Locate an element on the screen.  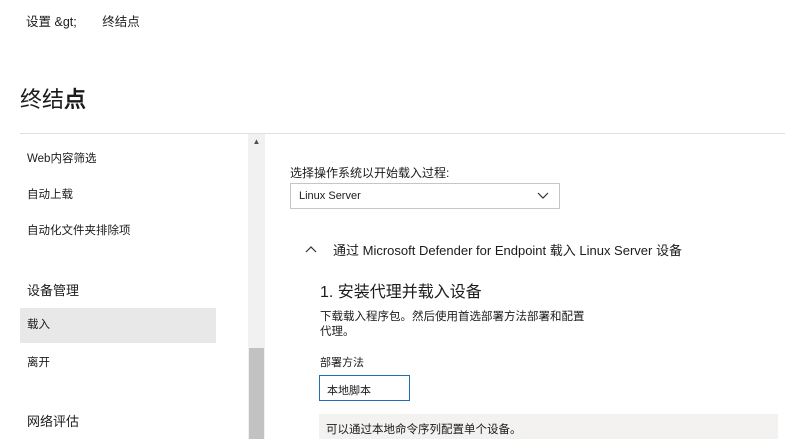
sidebar-item-auto-upload: 自动上载 is located at coordinates (118, 194).